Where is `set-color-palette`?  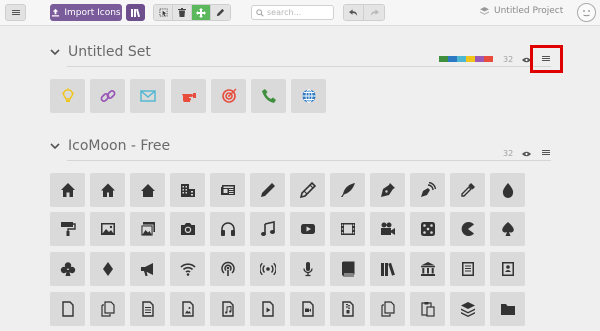 set-color-palette is located at coordinates (466, 59).